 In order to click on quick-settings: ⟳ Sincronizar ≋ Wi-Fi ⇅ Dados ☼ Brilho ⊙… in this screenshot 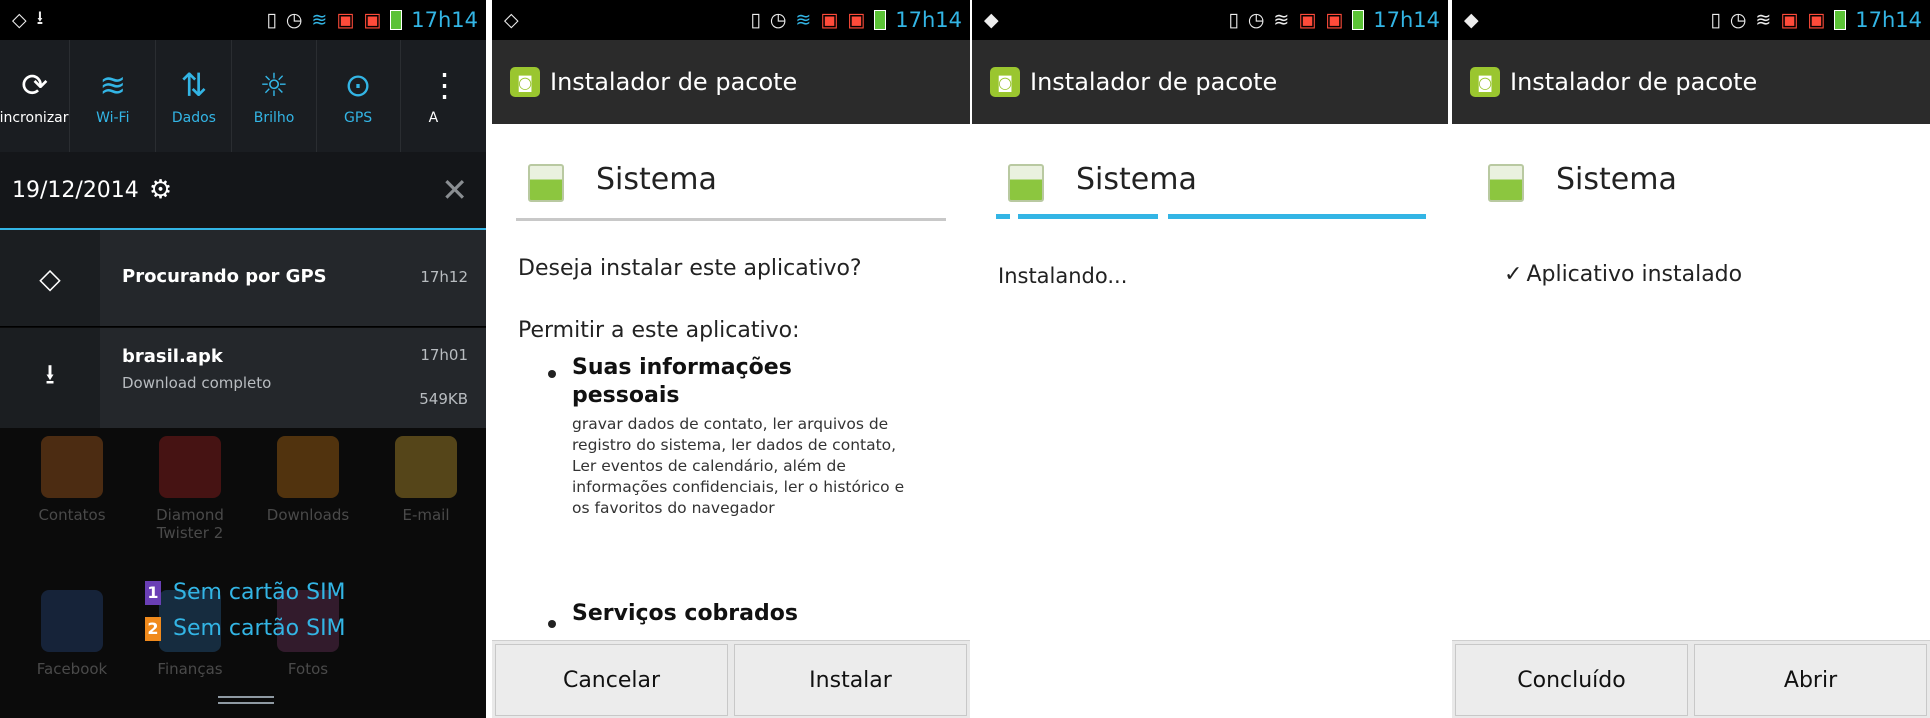, I will do `click(243, 96)`.